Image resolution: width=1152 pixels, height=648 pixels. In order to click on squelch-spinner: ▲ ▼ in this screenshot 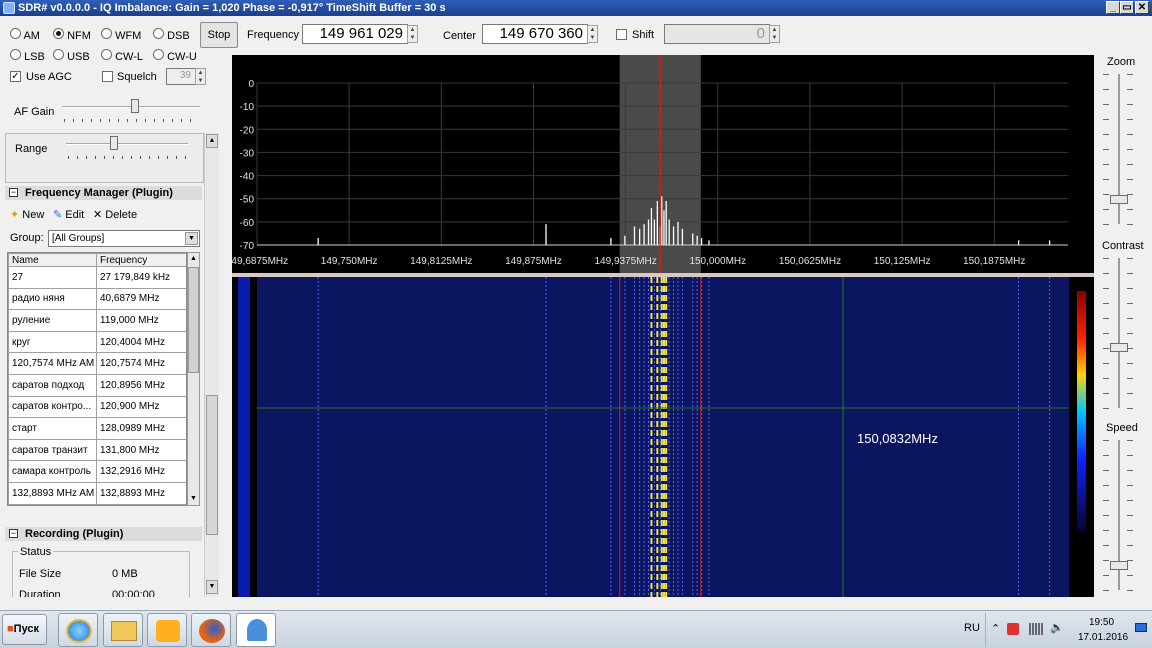, I will do `click(200, 76)`.